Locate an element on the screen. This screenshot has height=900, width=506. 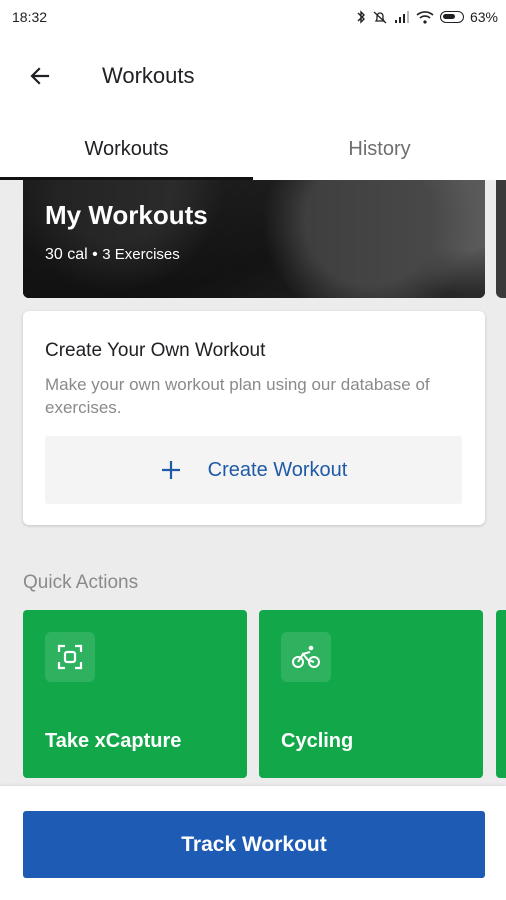
back-button is located at coordinates (40, 76).